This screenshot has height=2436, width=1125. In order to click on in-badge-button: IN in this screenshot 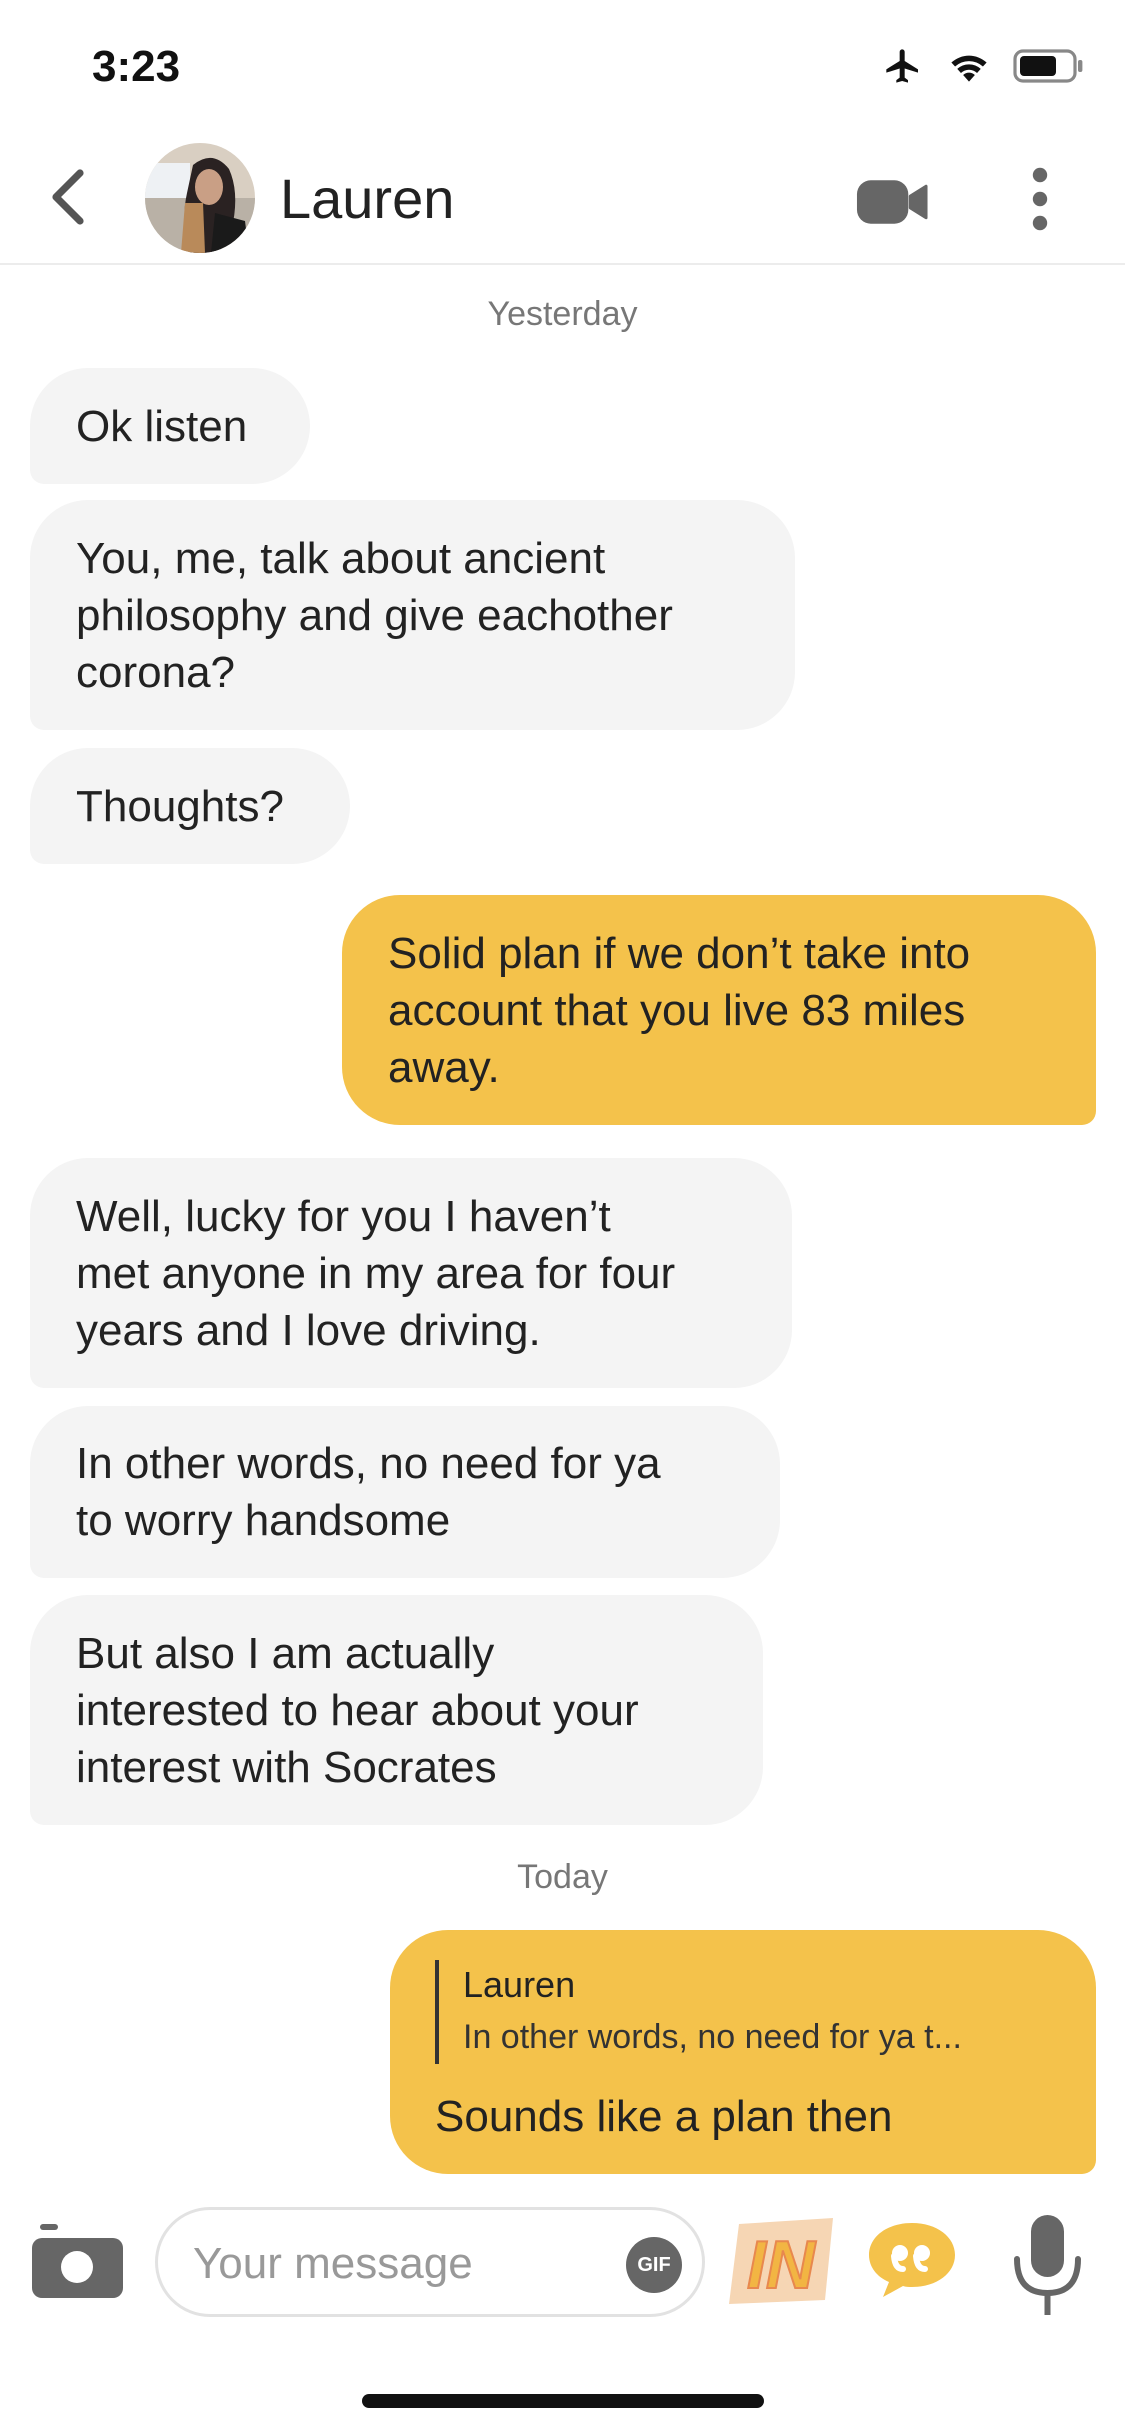, I will do `click(782, 2260)`.